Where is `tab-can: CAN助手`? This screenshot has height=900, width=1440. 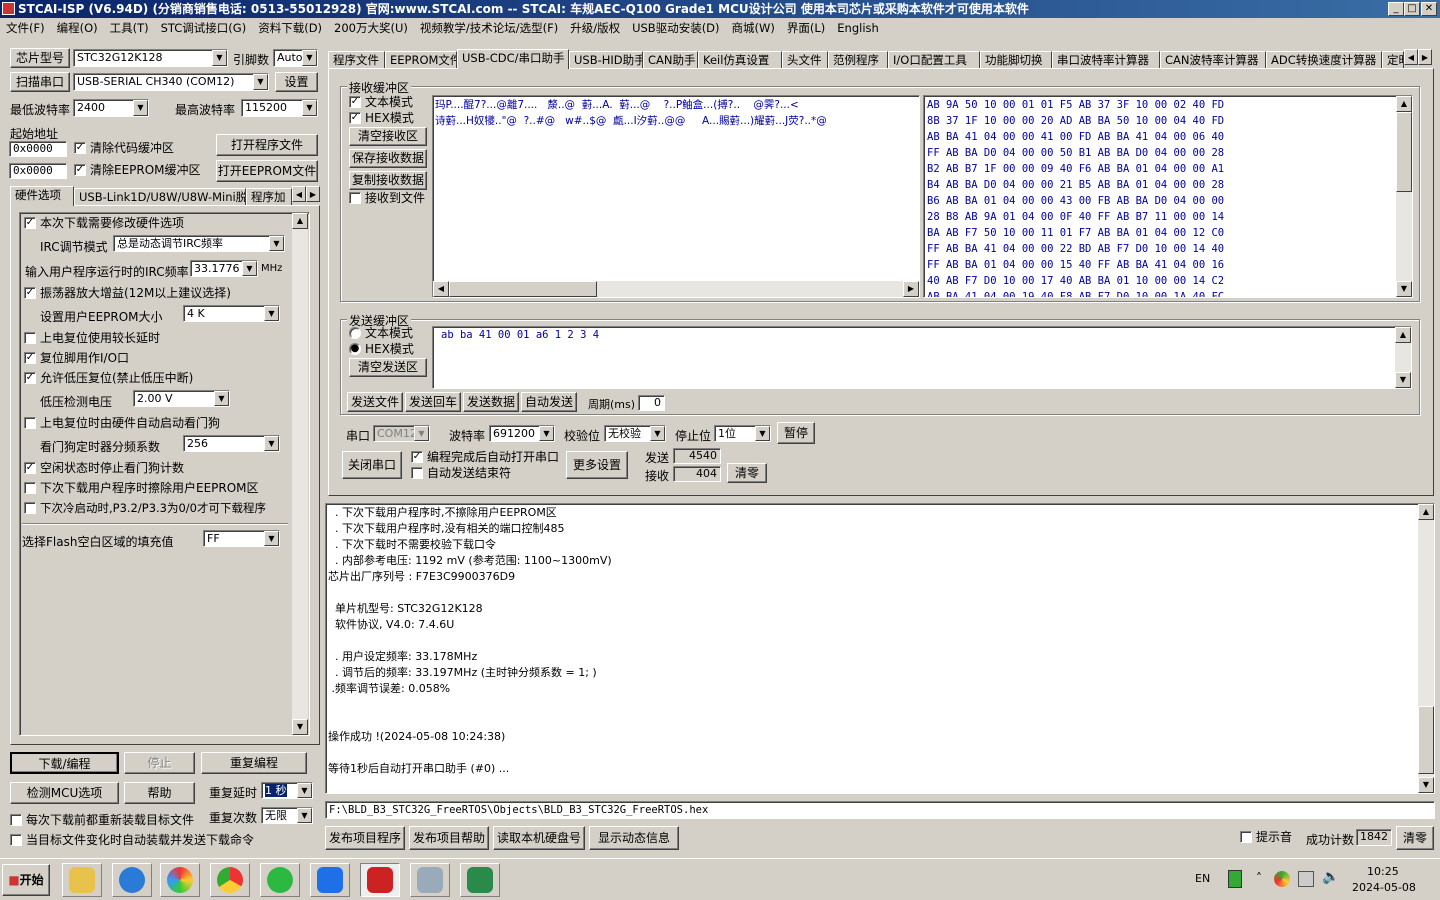 tab-can: CAN助手 is located at coordinates (670, 60).